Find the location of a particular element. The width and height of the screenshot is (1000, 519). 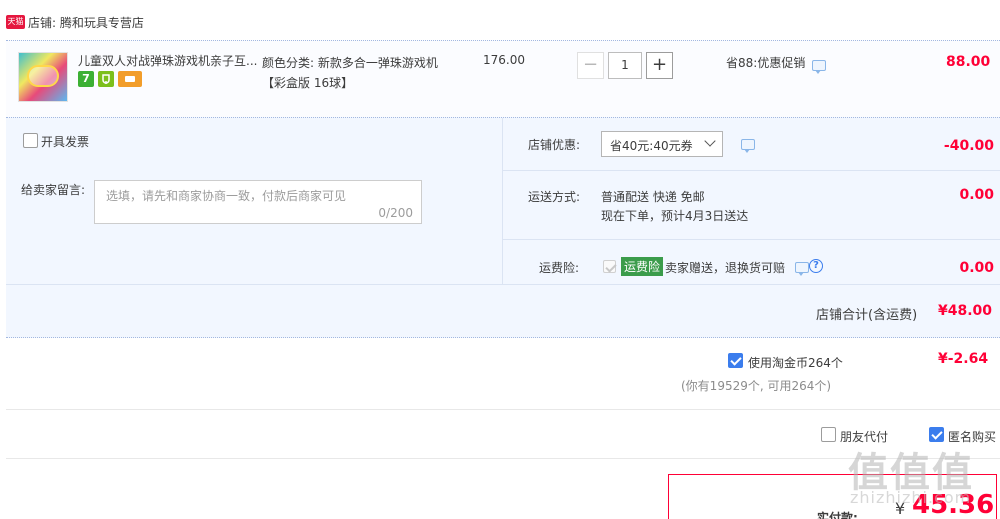

discount-comment-icon is located at coordinates (748, 146).